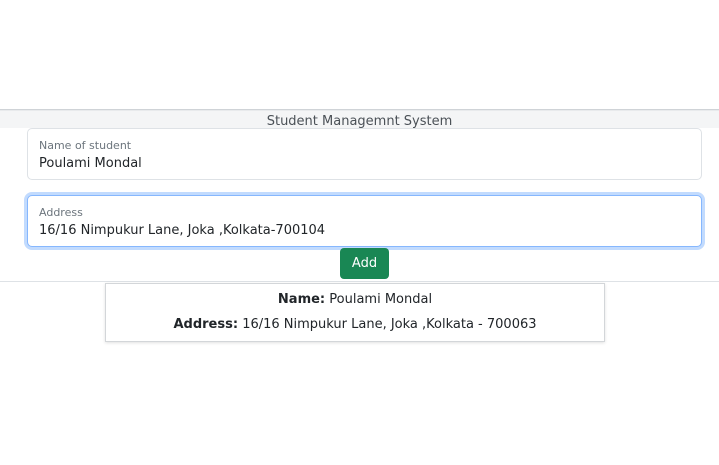 The height and width of the screenshot is (465, 719). Describe the element at coordinates (364, 263) in the screenshot. I see `add-button: Add` at that location.